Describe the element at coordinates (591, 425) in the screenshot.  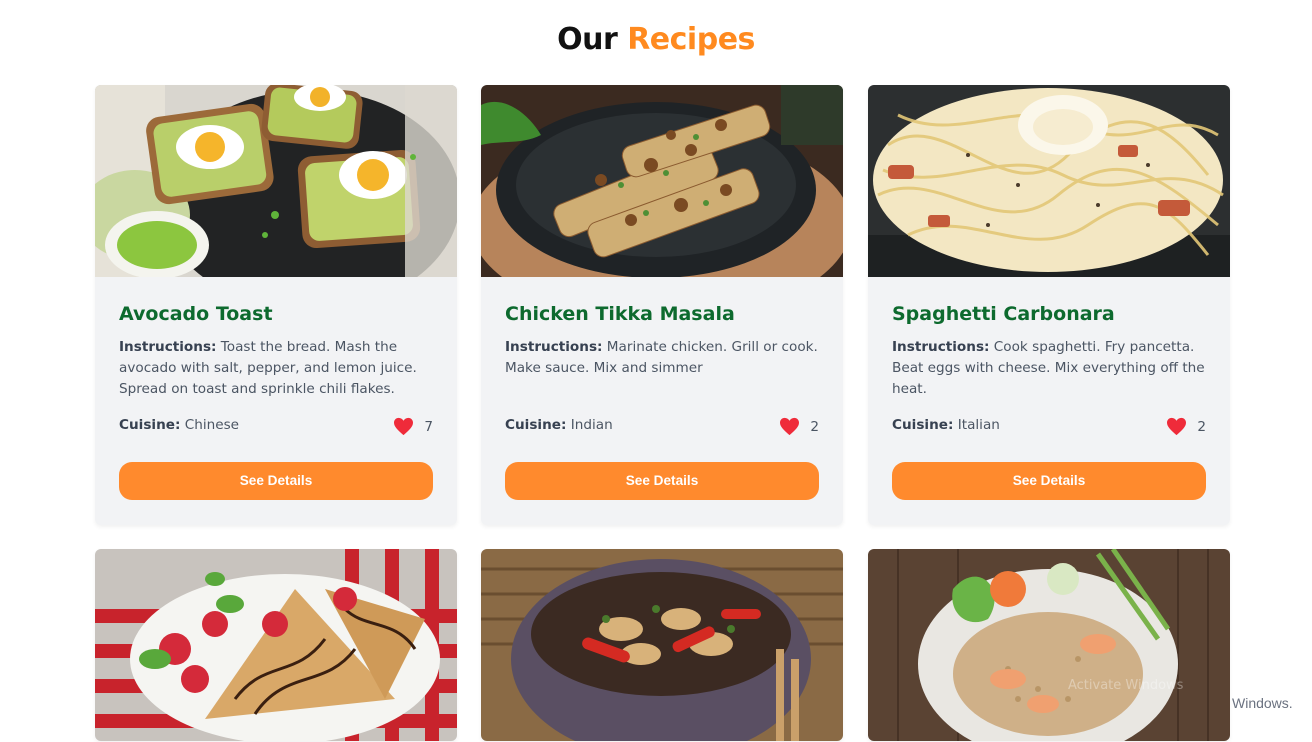
I see `cuisine-value: Indian` at that location.